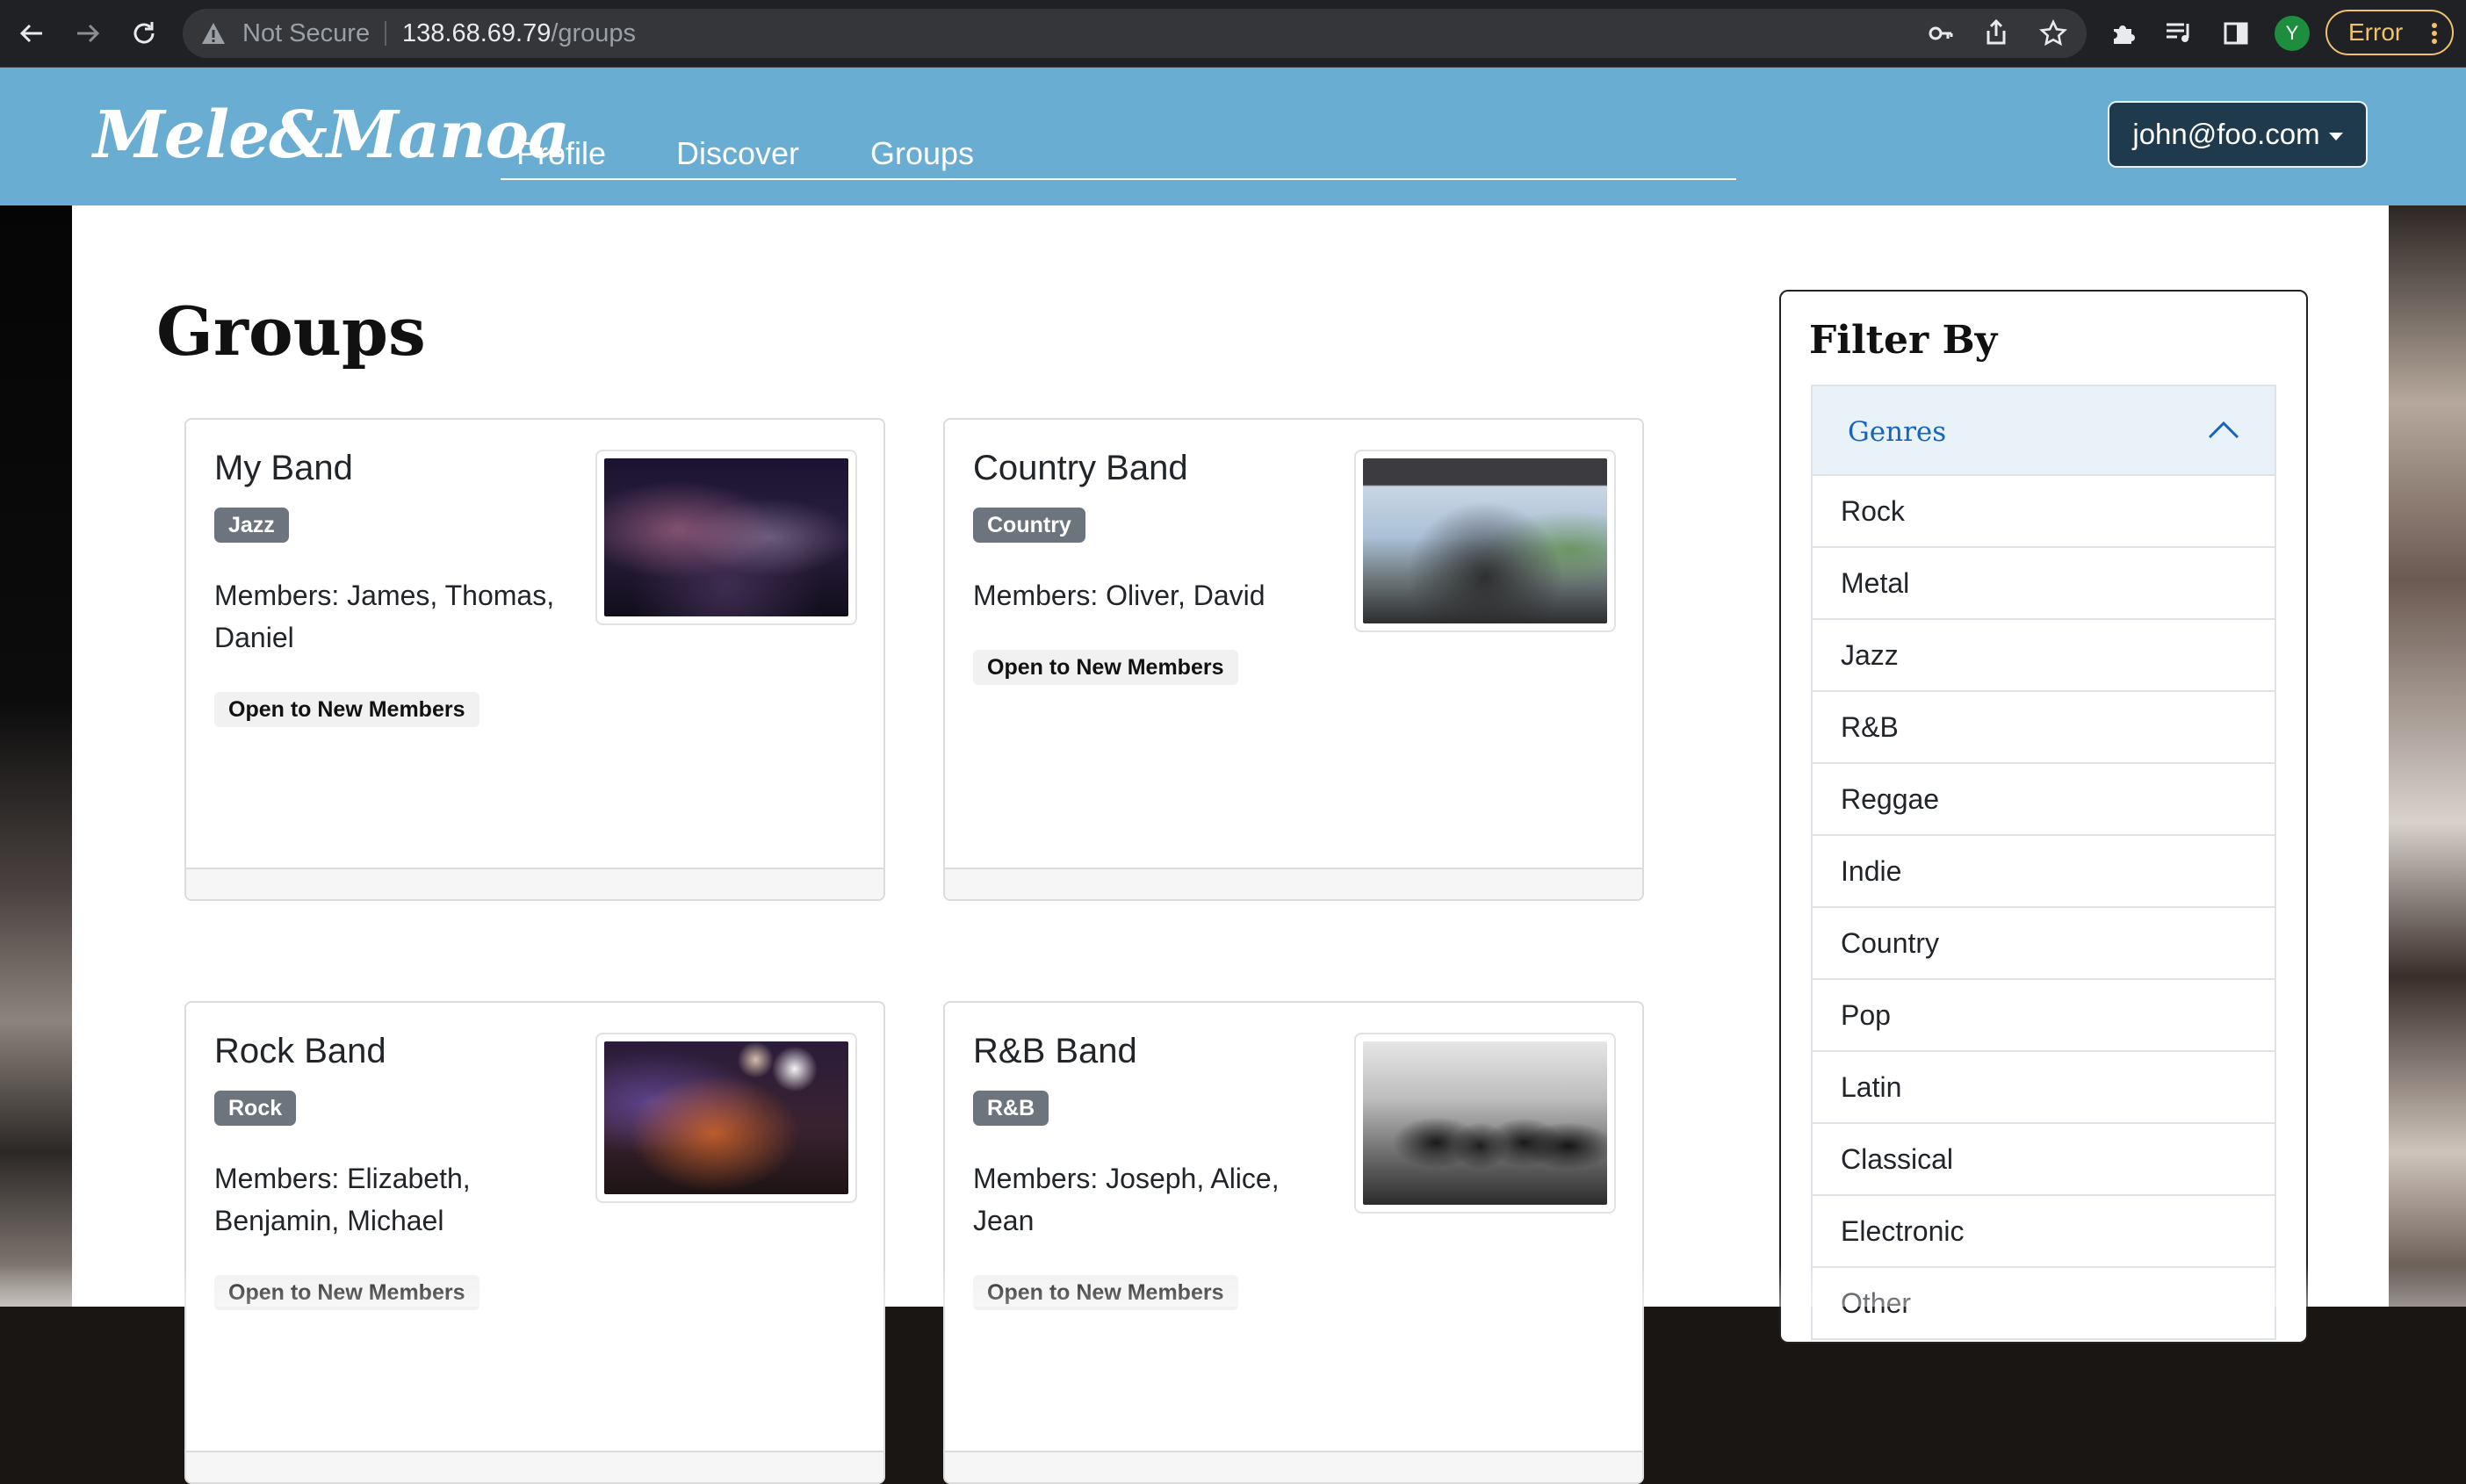 The height and width of the screenshot is (1484, 2466). I want to click on profile-avatar: Y, so click(2292, 33).